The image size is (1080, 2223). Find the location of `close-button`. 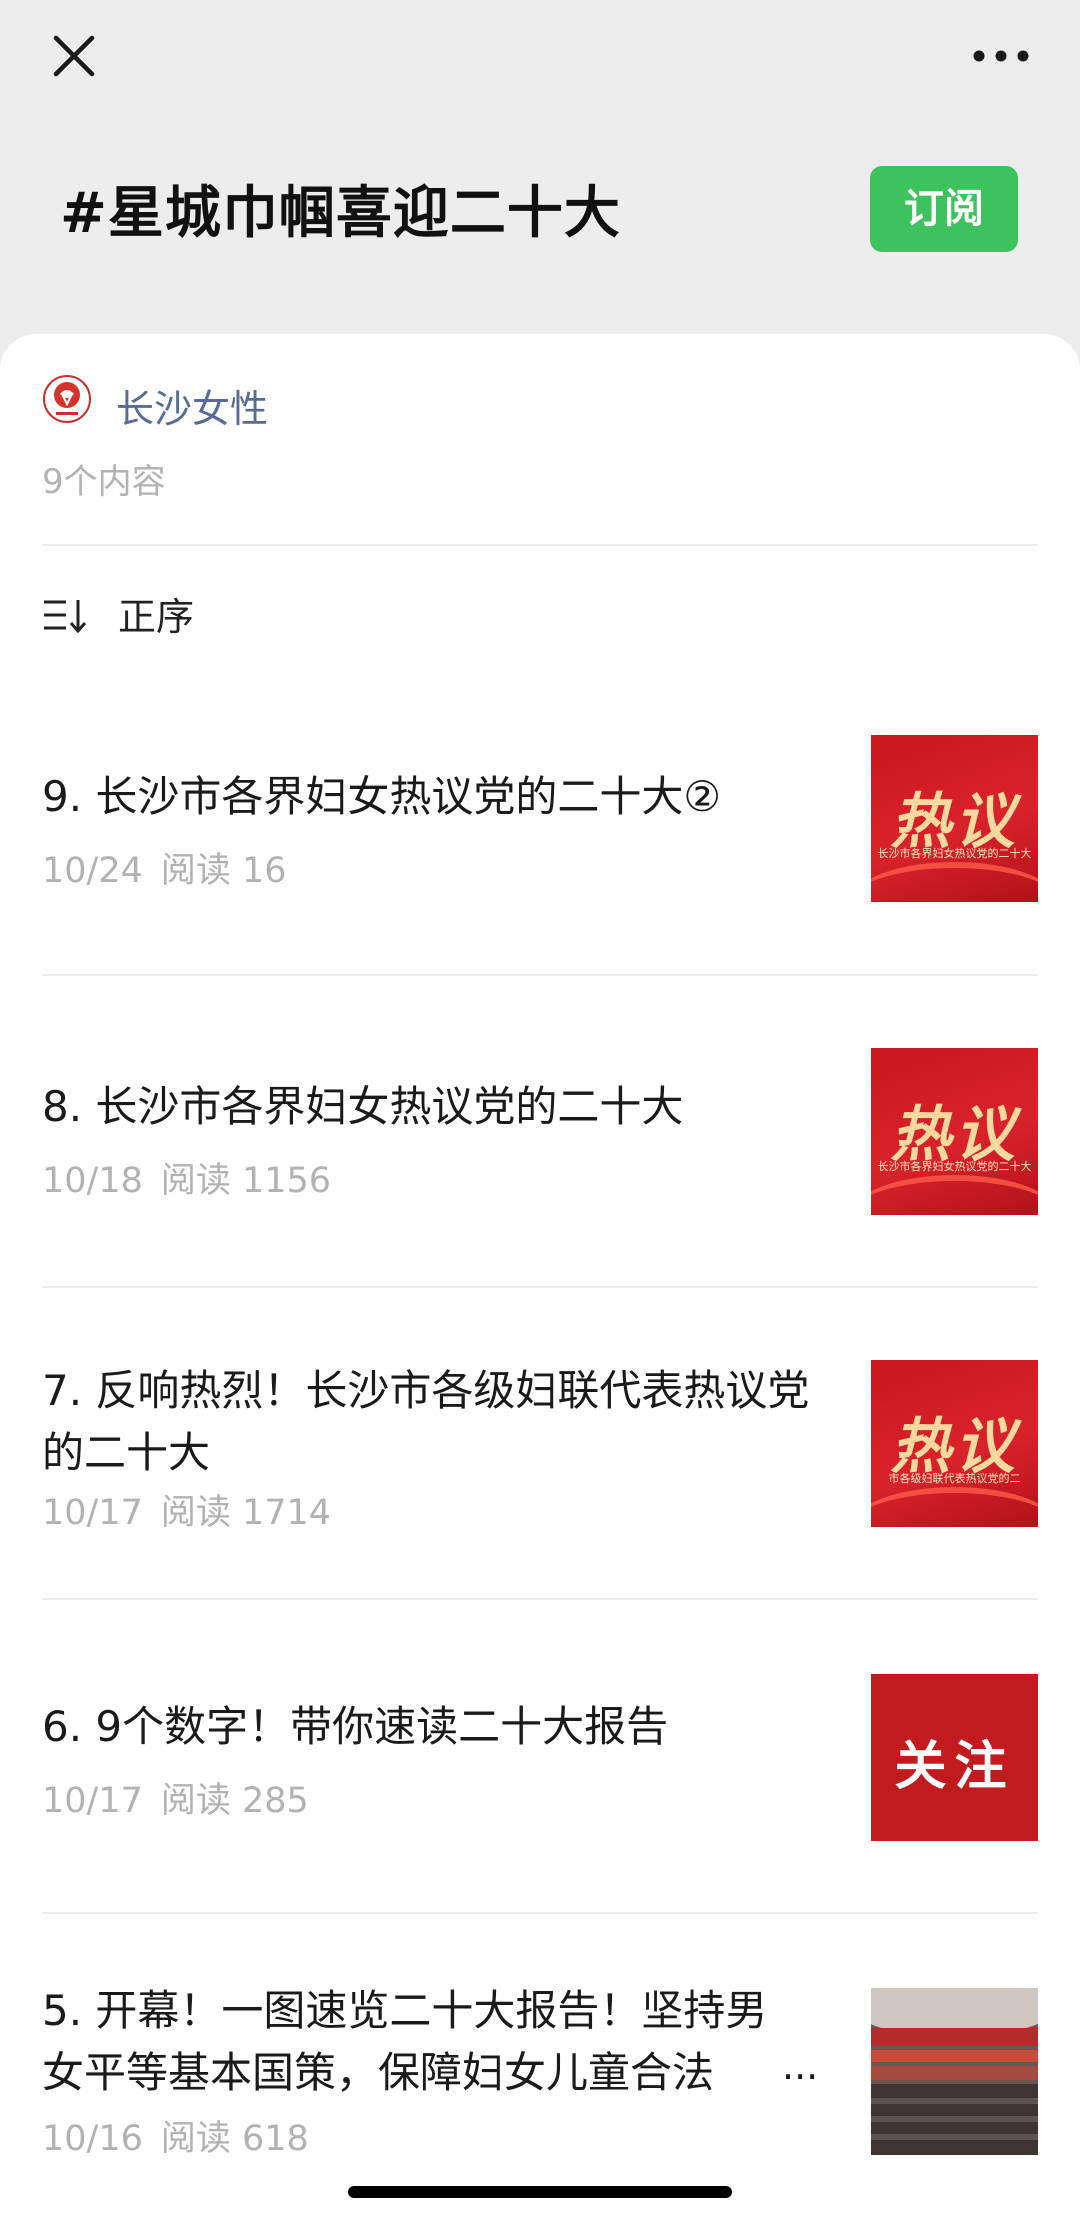

close-button is located at coordinates (74, 56).